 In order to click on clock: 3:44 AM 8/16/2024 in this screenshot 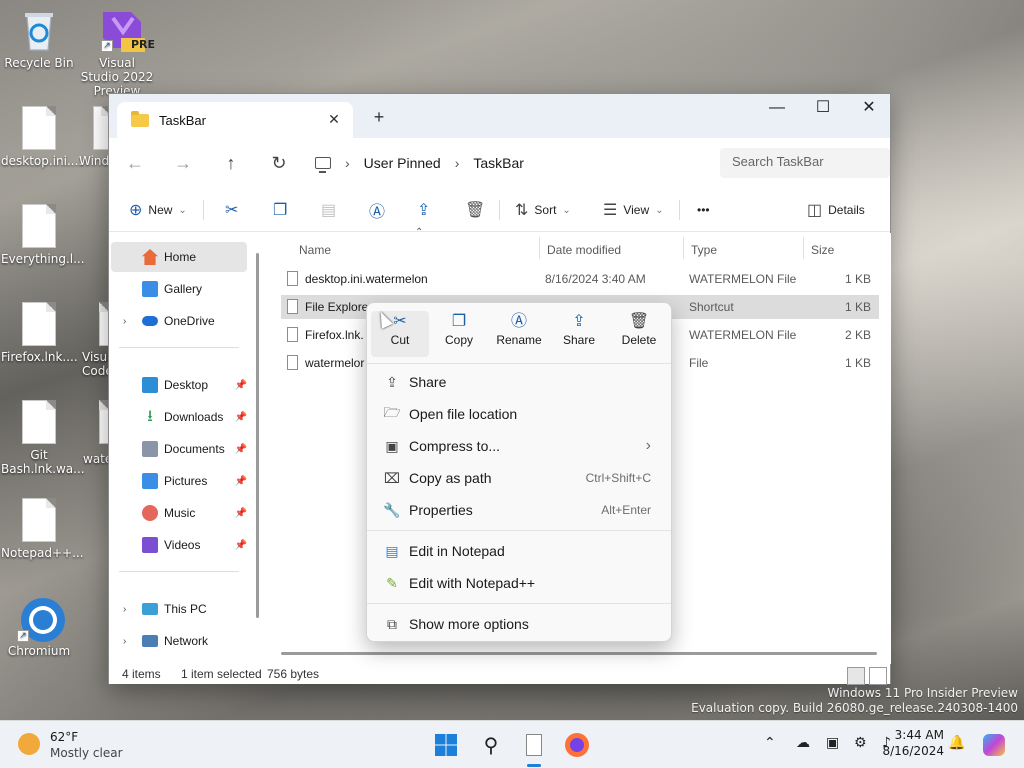, I will do `click(913, 743)`.